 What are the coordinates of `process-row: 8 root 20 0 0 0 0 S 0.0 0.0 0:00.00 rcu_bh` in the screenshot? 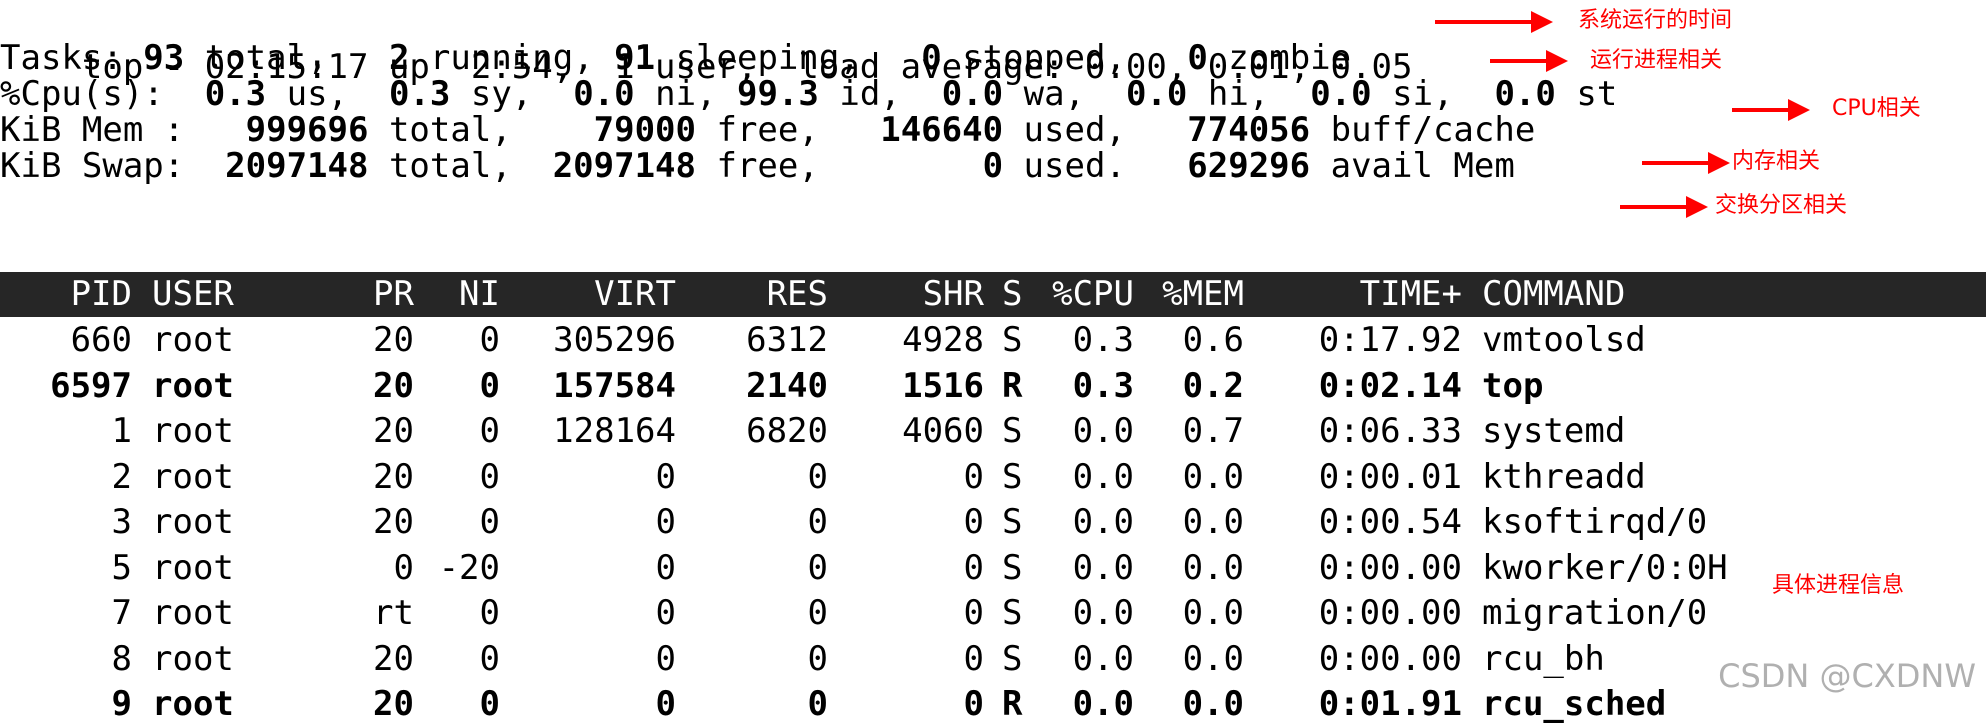 It's located at (993, 659).